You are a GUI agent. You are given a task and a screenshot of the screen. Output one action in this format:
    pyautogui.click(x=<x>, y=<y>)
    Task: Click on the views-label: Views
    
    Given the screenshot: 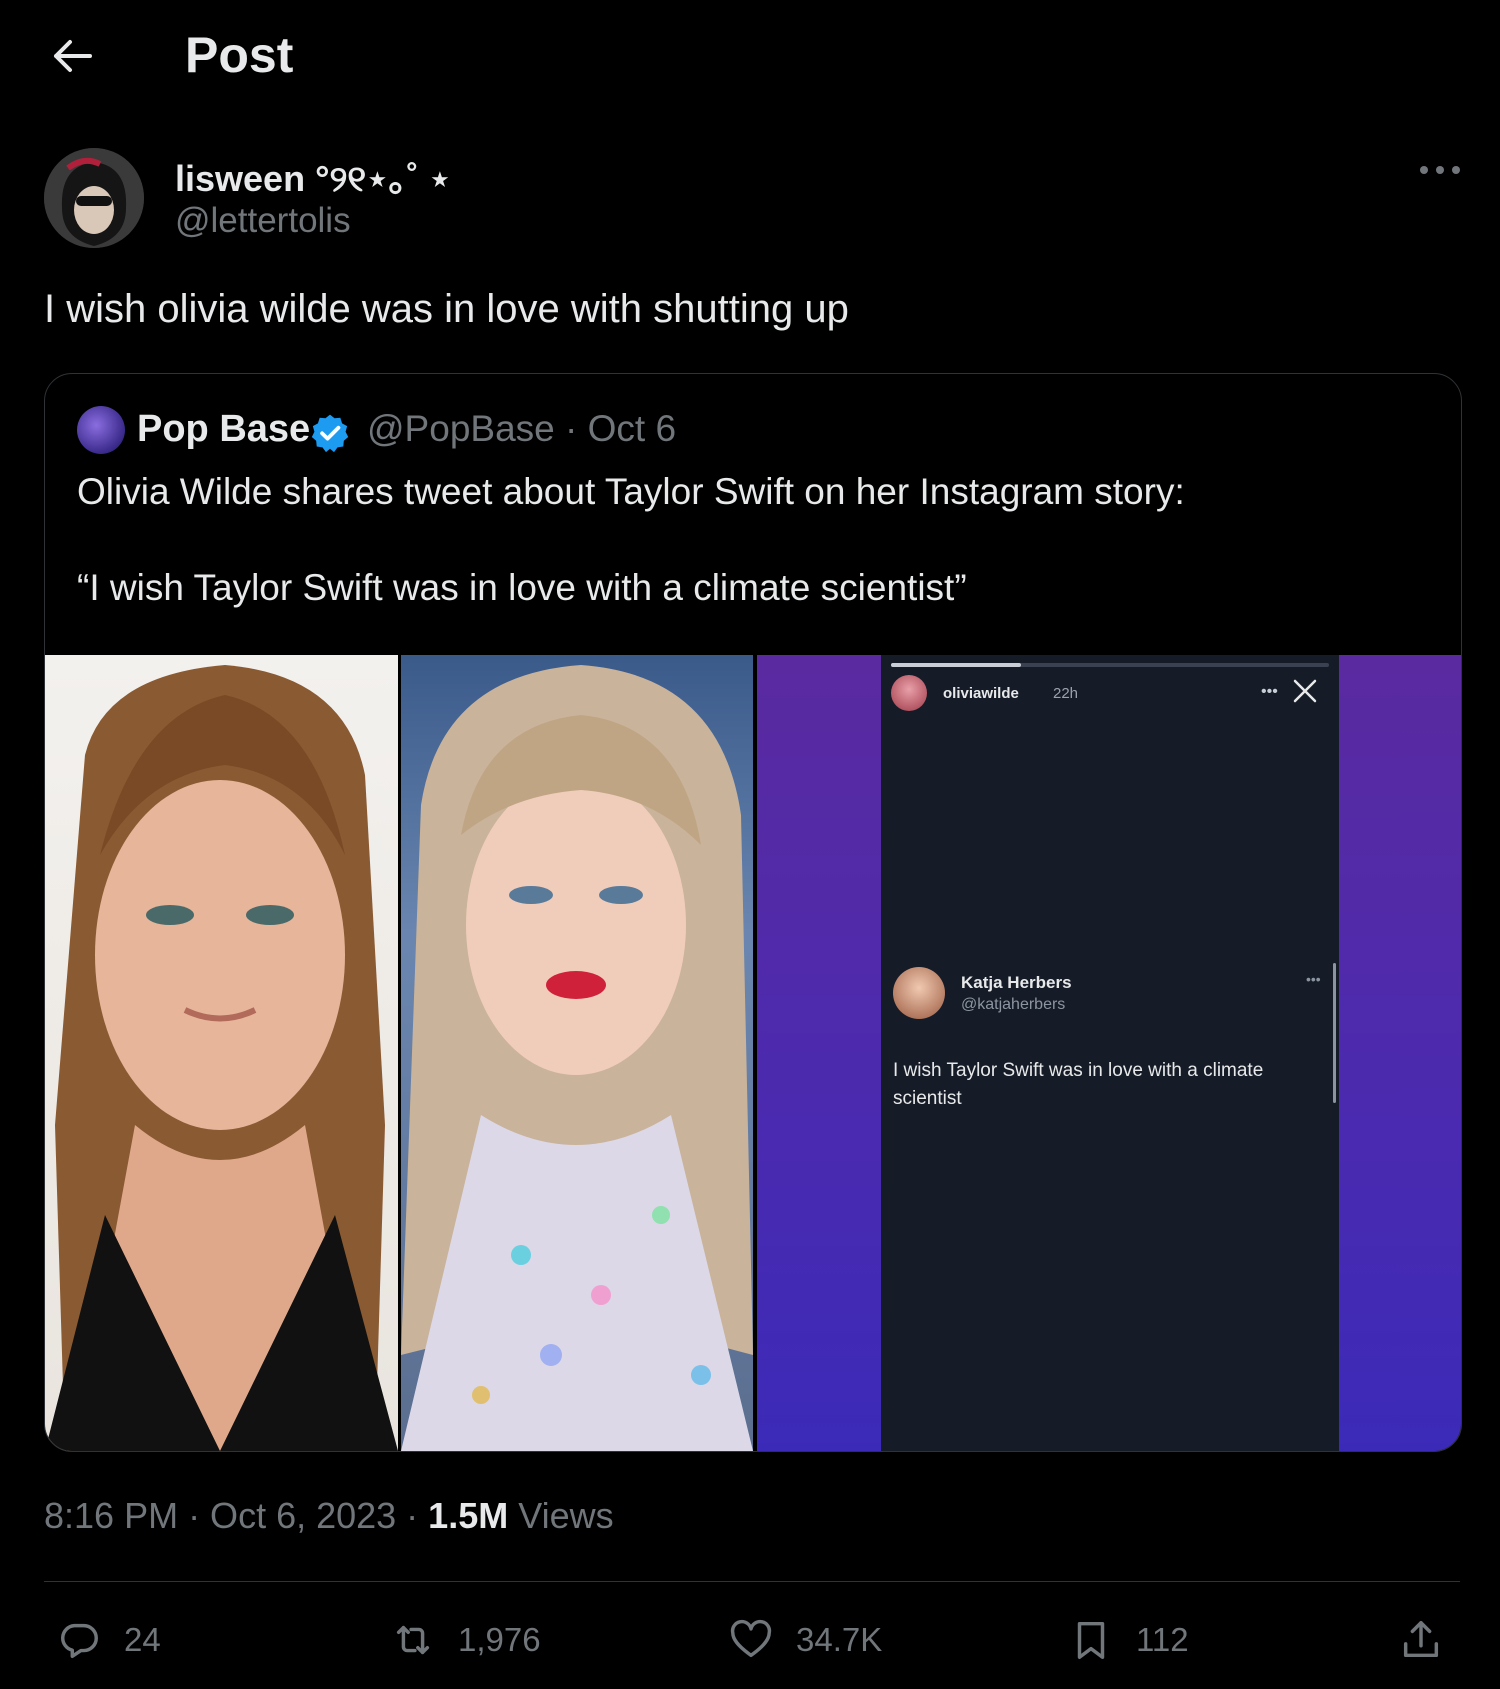 What is the action you would take?
    pyautogui.click(x=561, y=1515)
    